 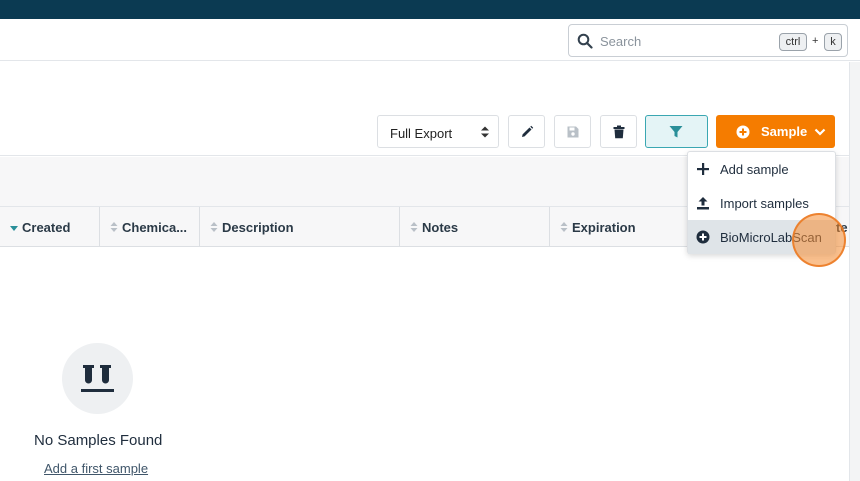 I want to click on menu-item-biomicrolabscan: BioMicroLabScan, so click(x=761, y=237).